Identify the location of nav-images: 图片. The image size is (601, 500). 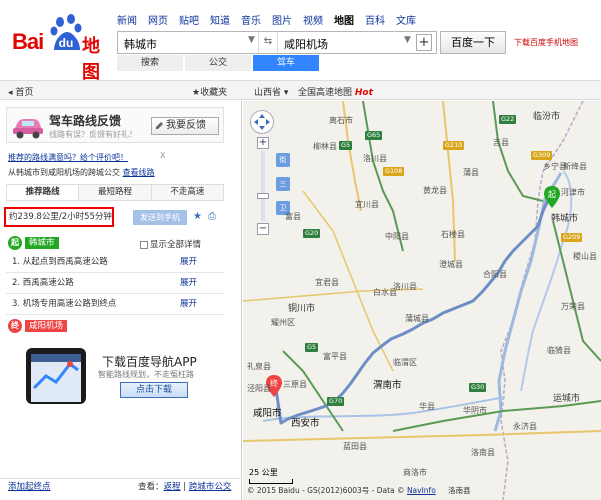
(282, 19).